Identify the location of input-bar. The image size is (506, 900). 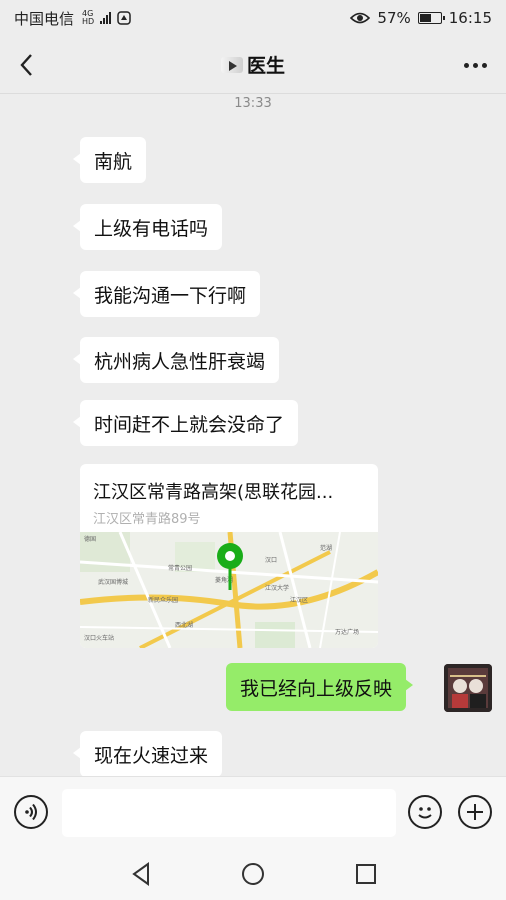
(253, 812).